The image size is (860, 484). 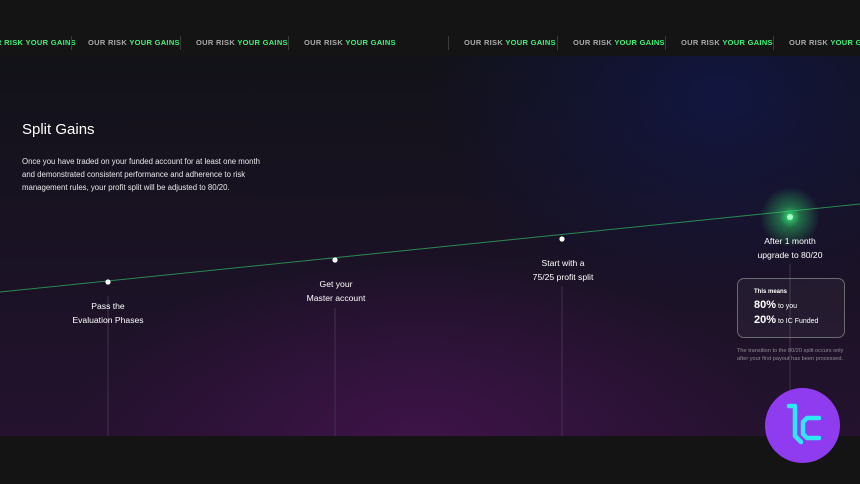 I want to click on logo-mark-icon, so click(x=804, y=424).